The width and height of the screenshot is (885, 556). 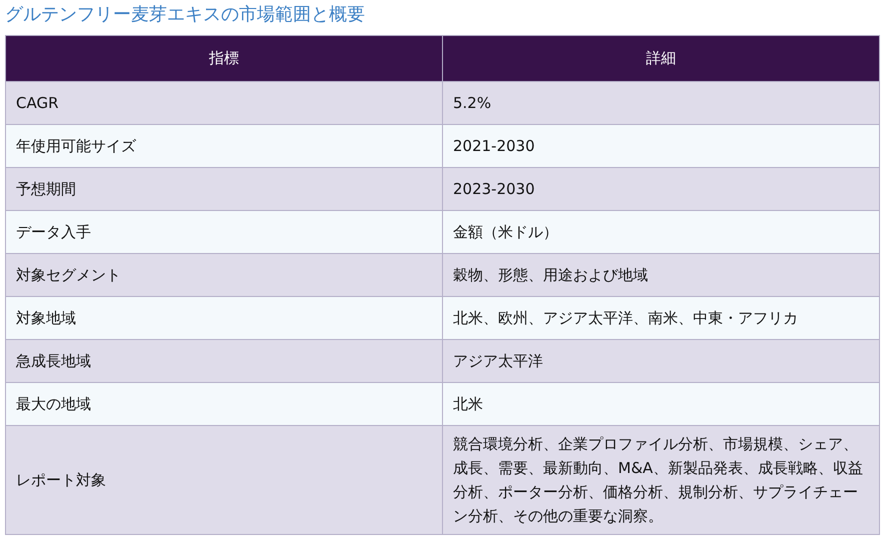 I want to click on table-cell: 穀物、形態、用途および地域, so click(x=661, y=275).